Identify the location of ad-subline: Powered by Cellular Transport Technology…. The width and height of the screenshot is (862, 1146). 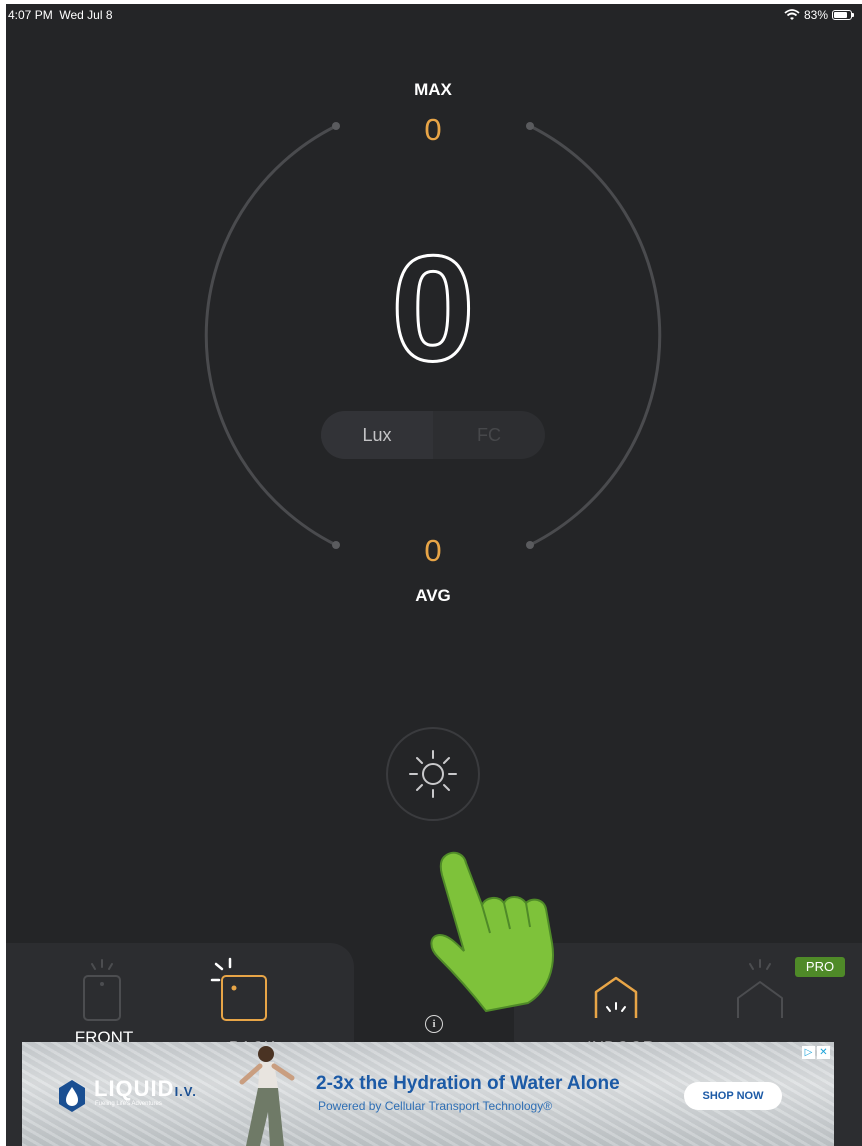
(435, 1106).